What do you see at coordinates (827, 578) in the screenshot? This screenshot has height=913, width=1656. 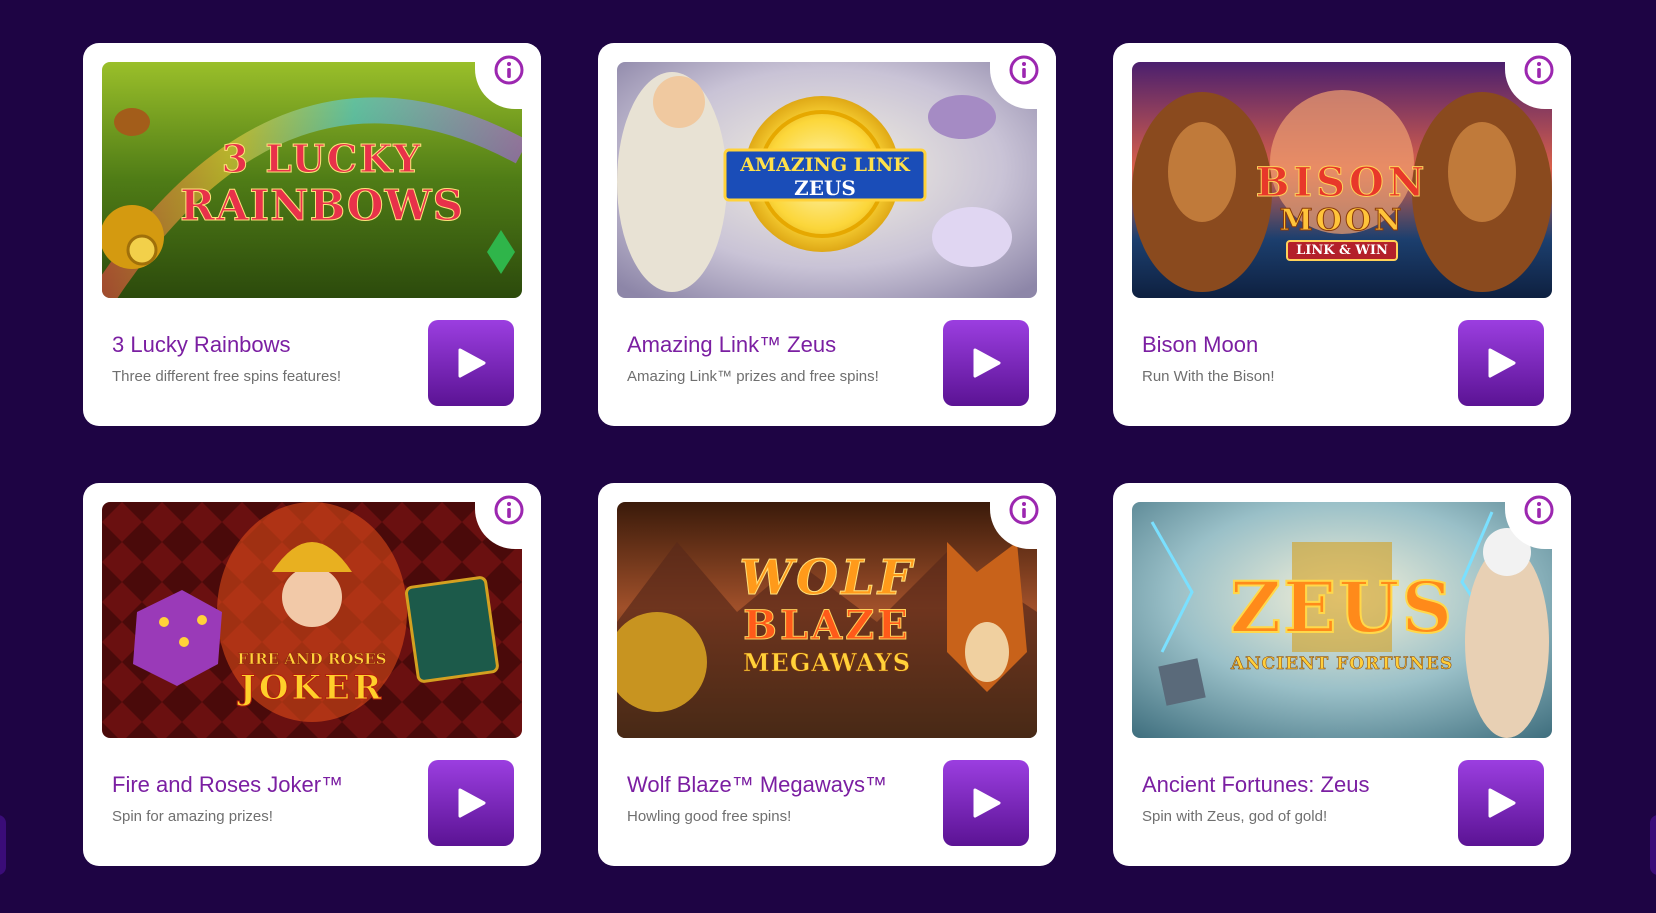 I see `game-logo-line: WOLF` at bounding box center [827, 578].